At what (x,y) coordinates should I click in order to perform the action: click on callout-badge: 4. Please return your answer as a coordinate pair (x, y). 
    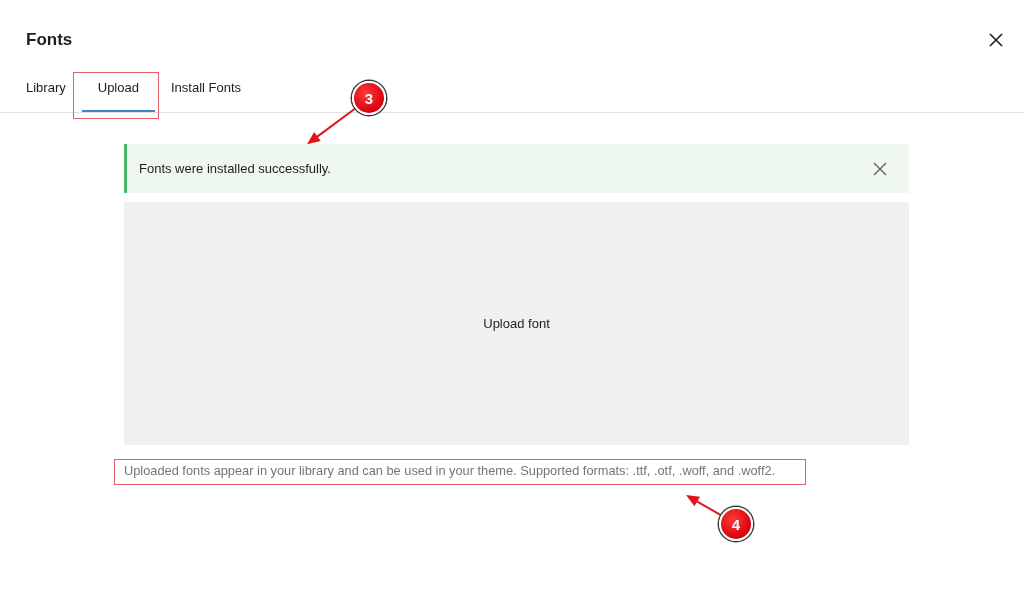
    Looking at the image, I should click on (736, 524).